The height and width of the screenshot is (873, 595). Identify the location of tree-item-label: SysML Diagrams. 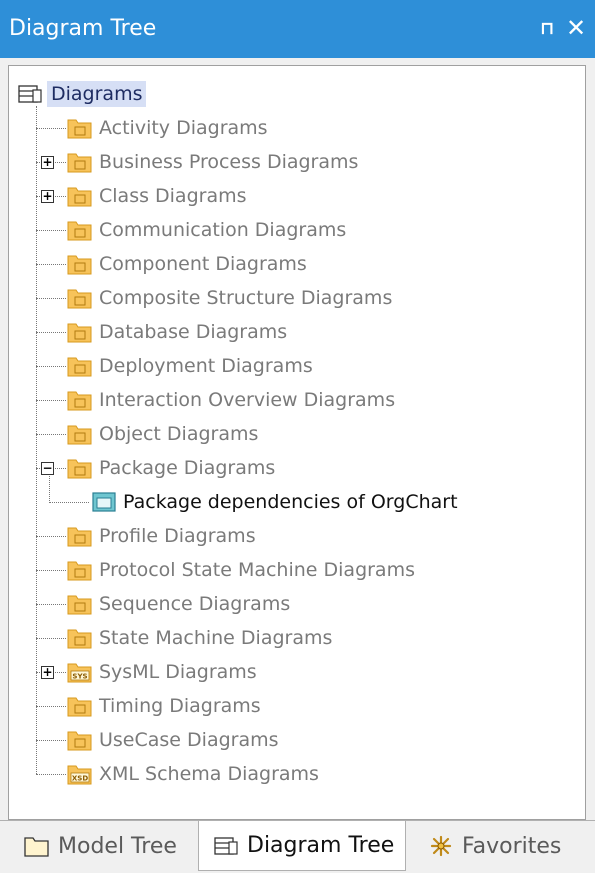
(178, 672).